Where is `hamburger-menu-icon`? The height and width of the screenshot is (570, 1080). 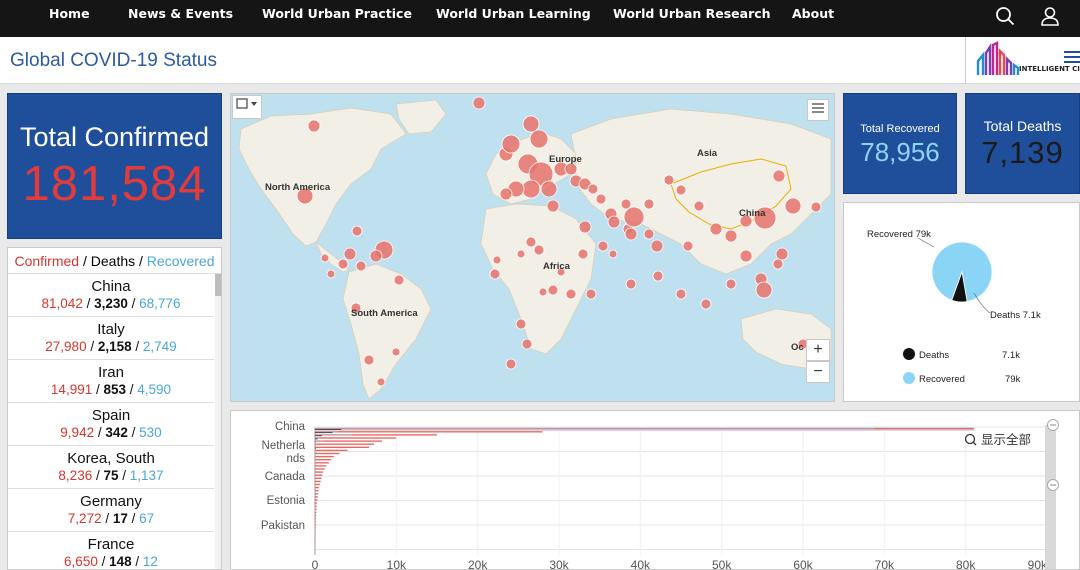
hamburger-menu-icon is located at coordinates (1072, 58).